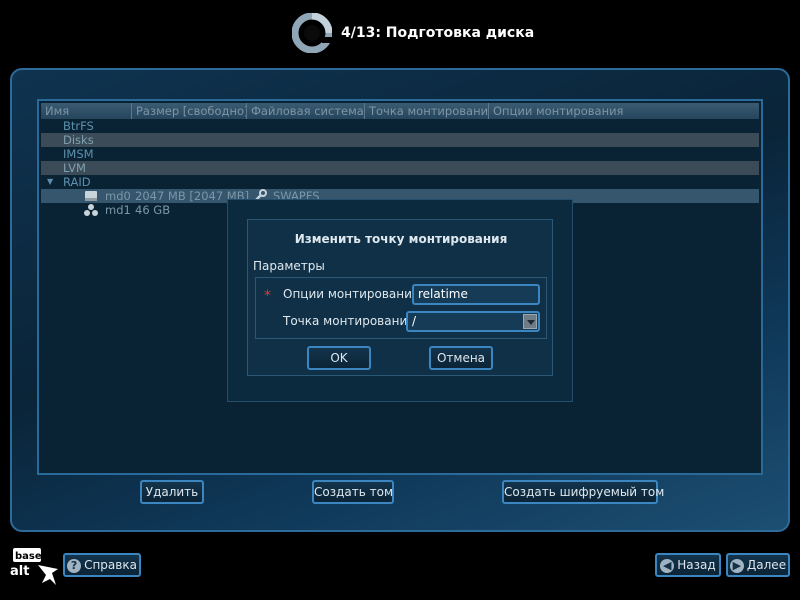 This screenshot has width=800, height=600. Describe the element at coordinates (583, 492) in the screenshot. I see `create-encrypted-volume-button: Создать шифруемый том` at that location.